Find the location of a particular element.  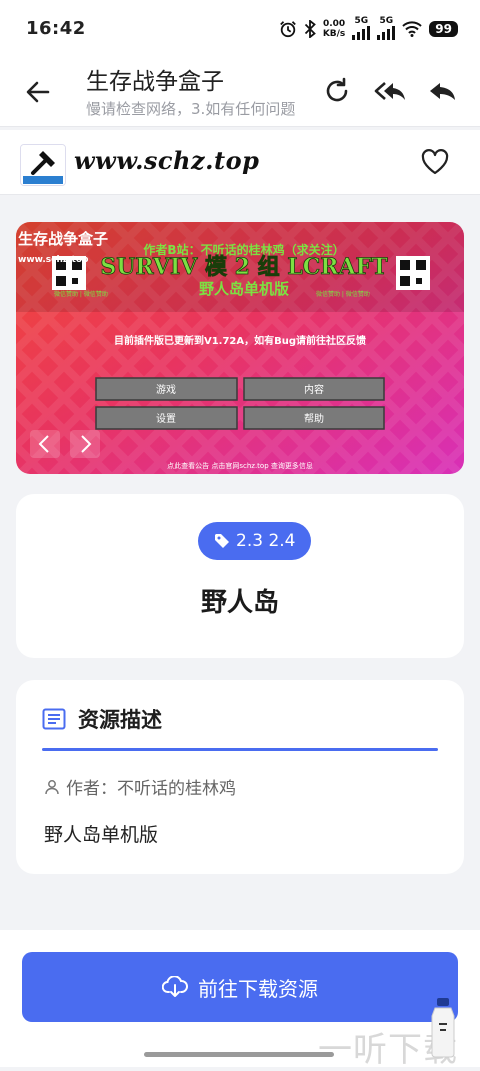

banner-title: 生存战争盒子 is located at coordinates (63, 239).